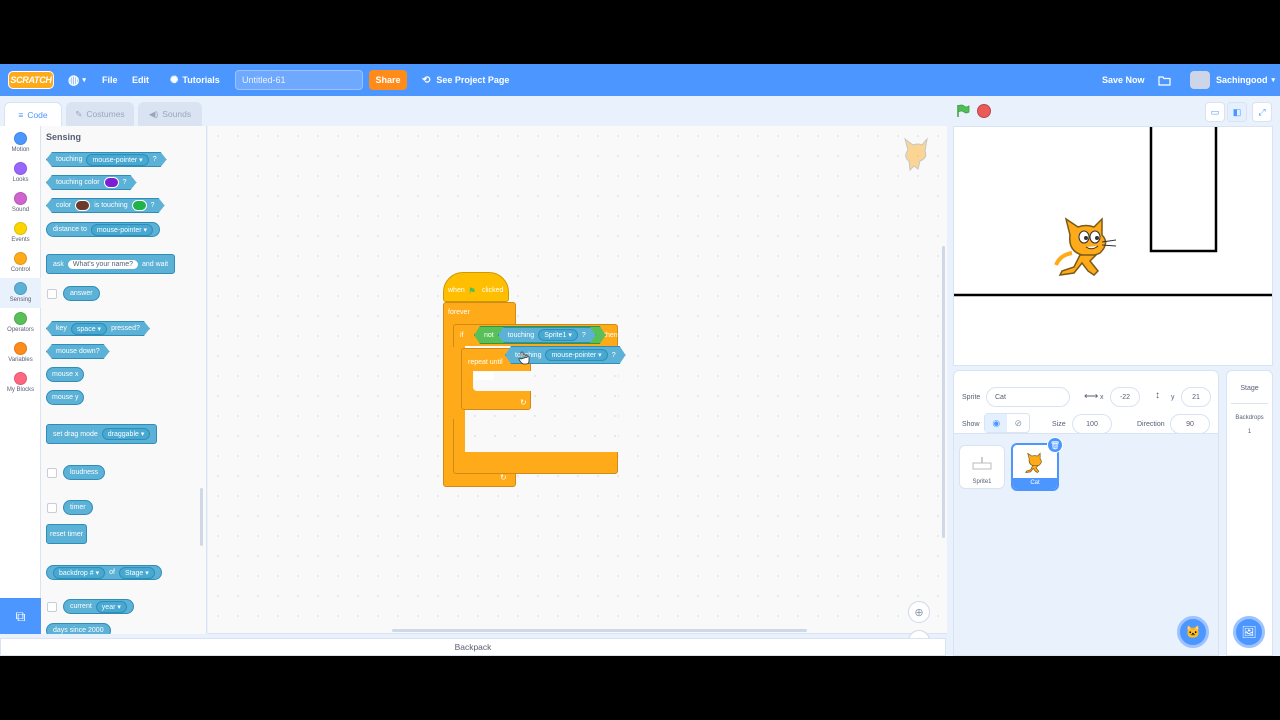 The width and height of the screenshot is (1280, 720). Describe the element at coordinates (33, 114) in the screenshot. I see `tab-code: ≡ Code` at that location.